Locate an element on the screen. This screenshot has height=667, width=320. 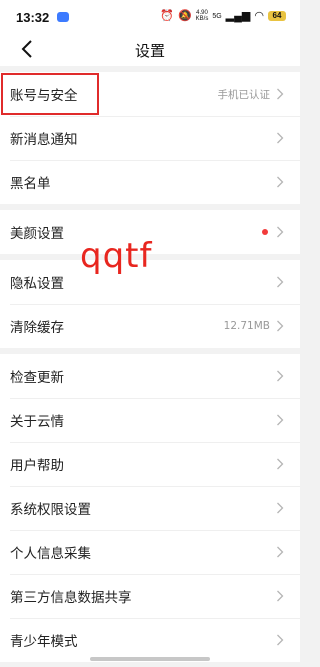
home-indicator is located at coordinates (150, 659).